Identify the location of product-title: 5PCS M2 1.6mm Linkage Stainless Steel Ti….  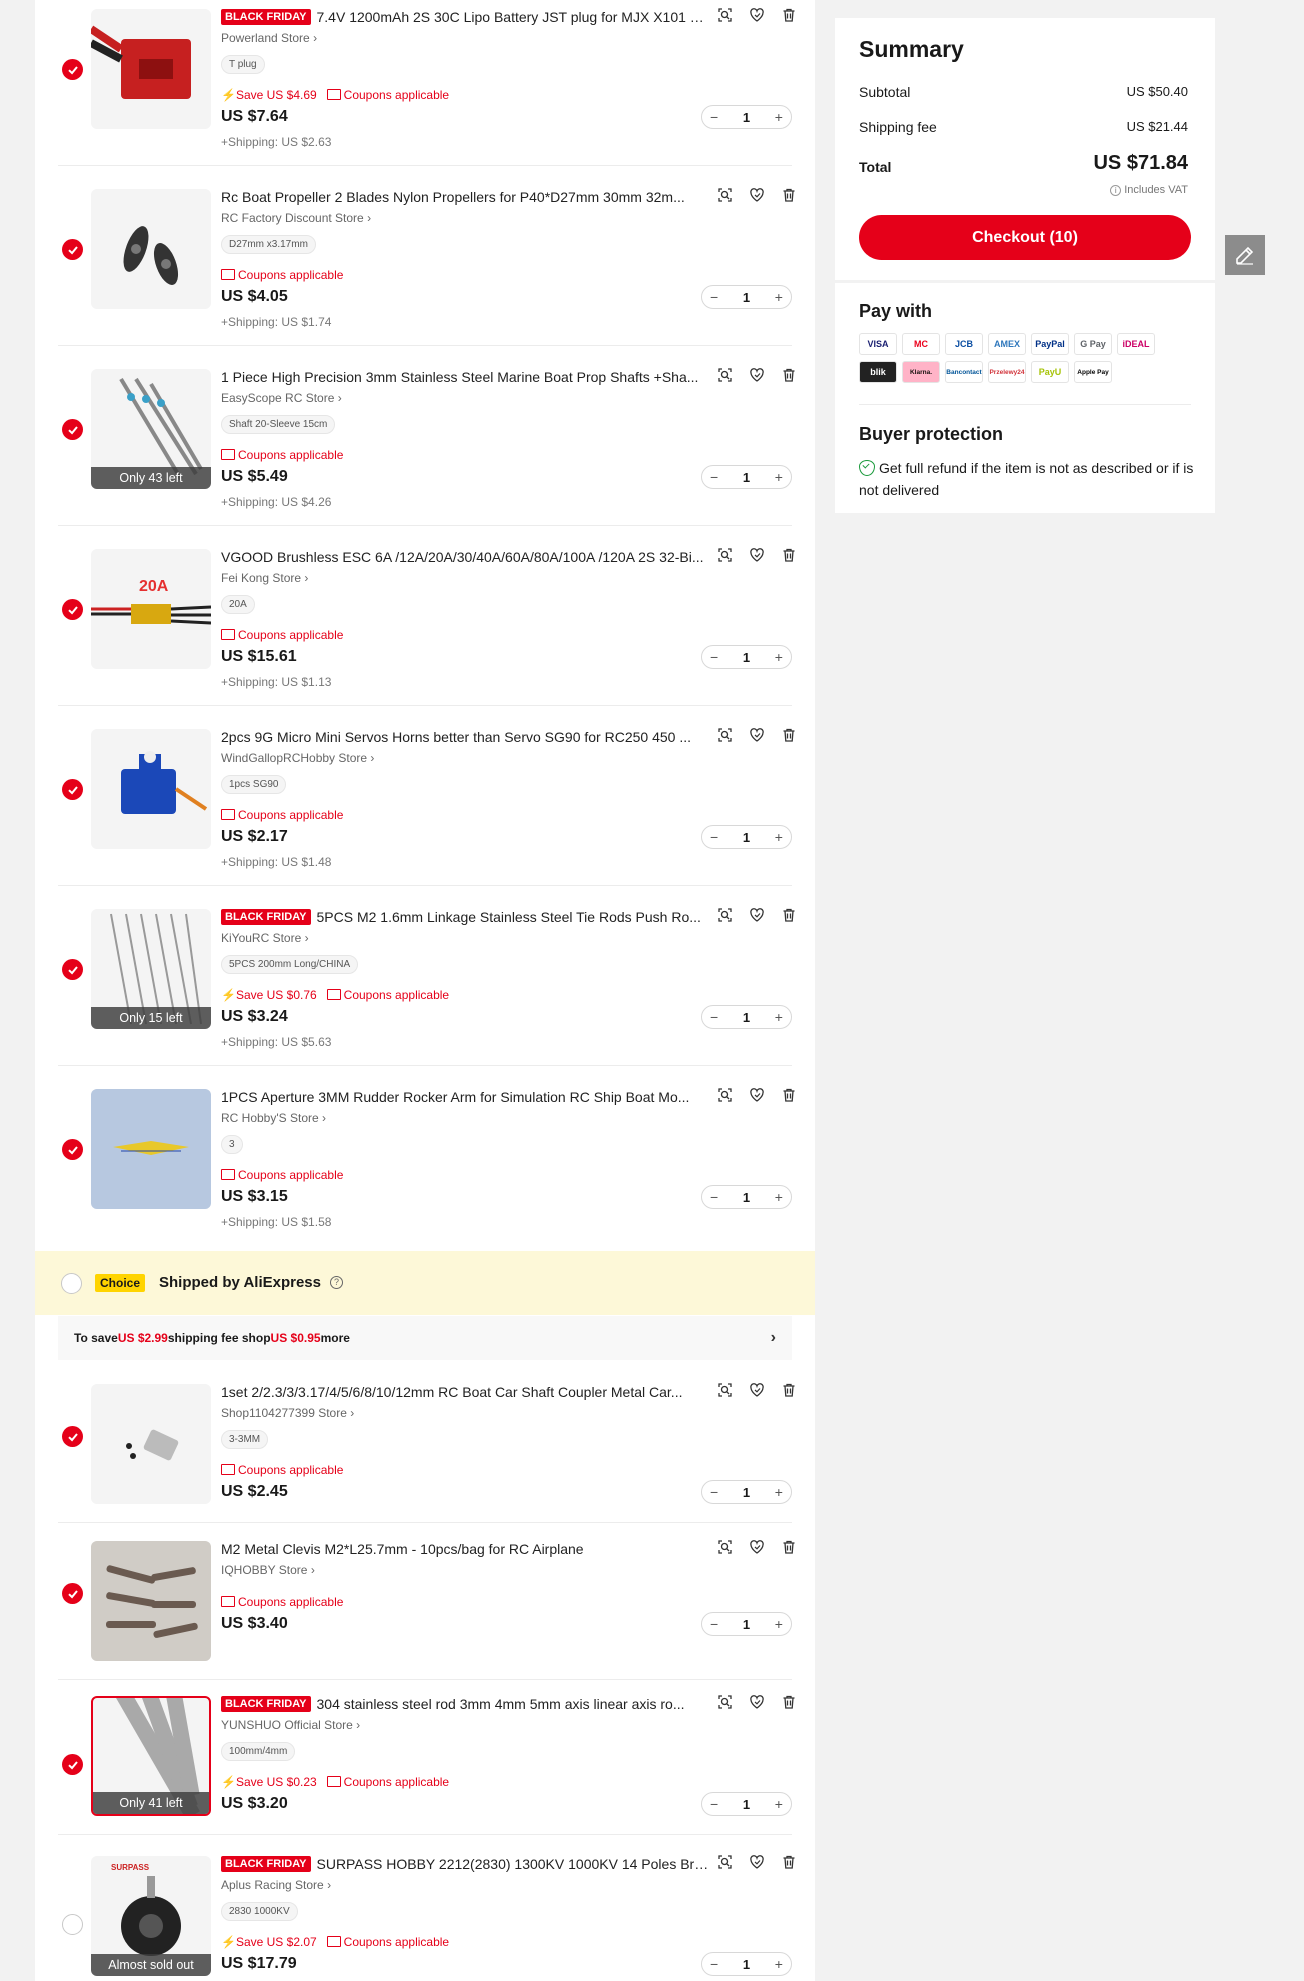
(509, 917).